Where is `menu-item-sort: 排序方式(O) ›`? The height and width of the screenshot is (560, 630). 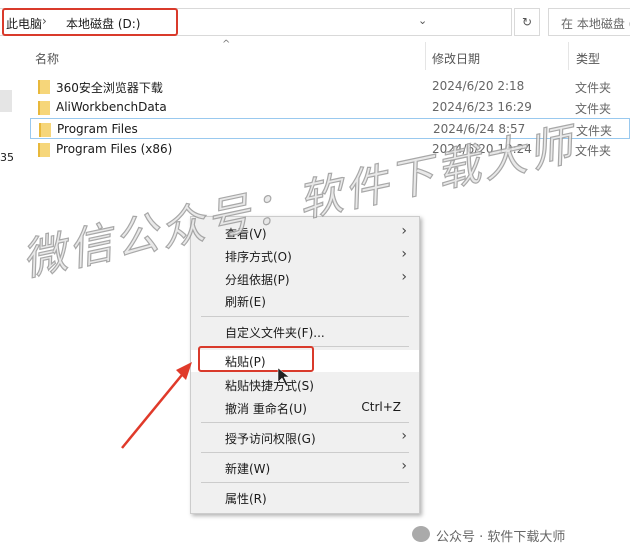
menu-item-sort: 排序方式(O) › is located at coordinates (305, 256).